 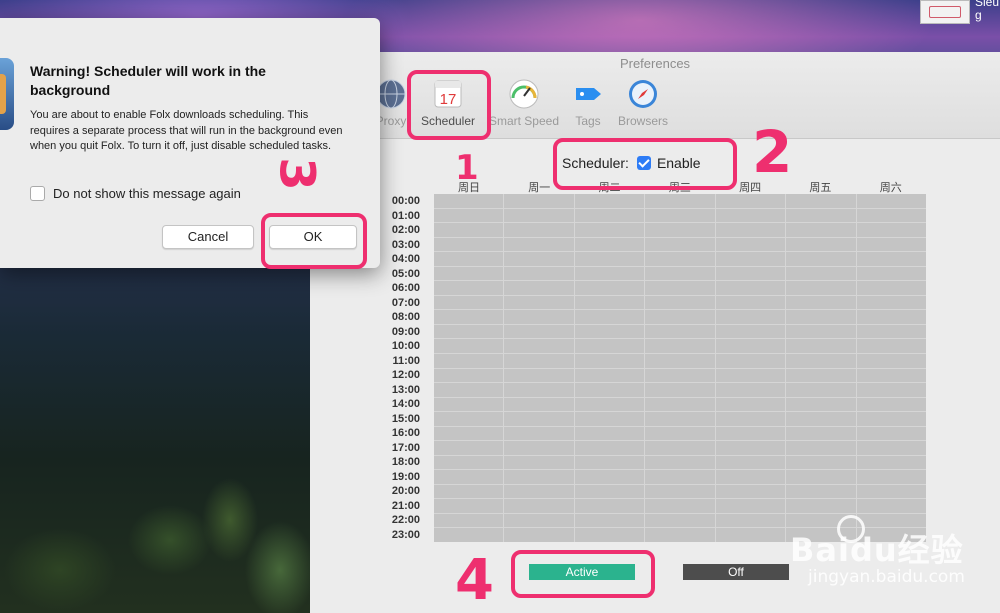 What do you see at coordinates (524, 106) in the screenshot?
I see `tab-smart-speed: Smart Speed` at bounding box center [524, 106].